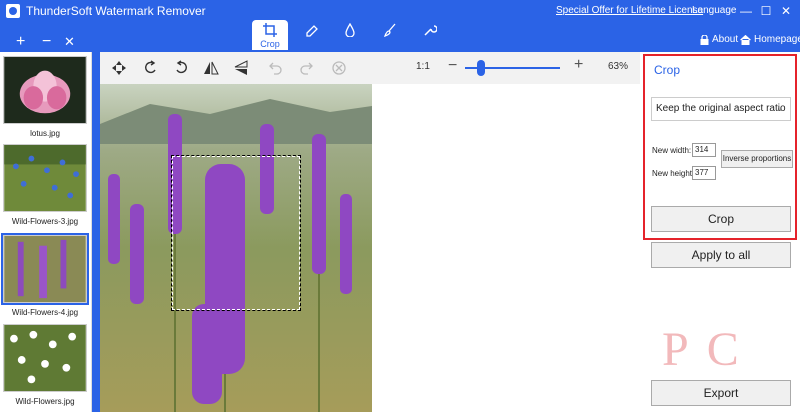 This screenshot has width=800, height=412. I want to click on apply-to-all-button: Apply to all, so click(721, 255).